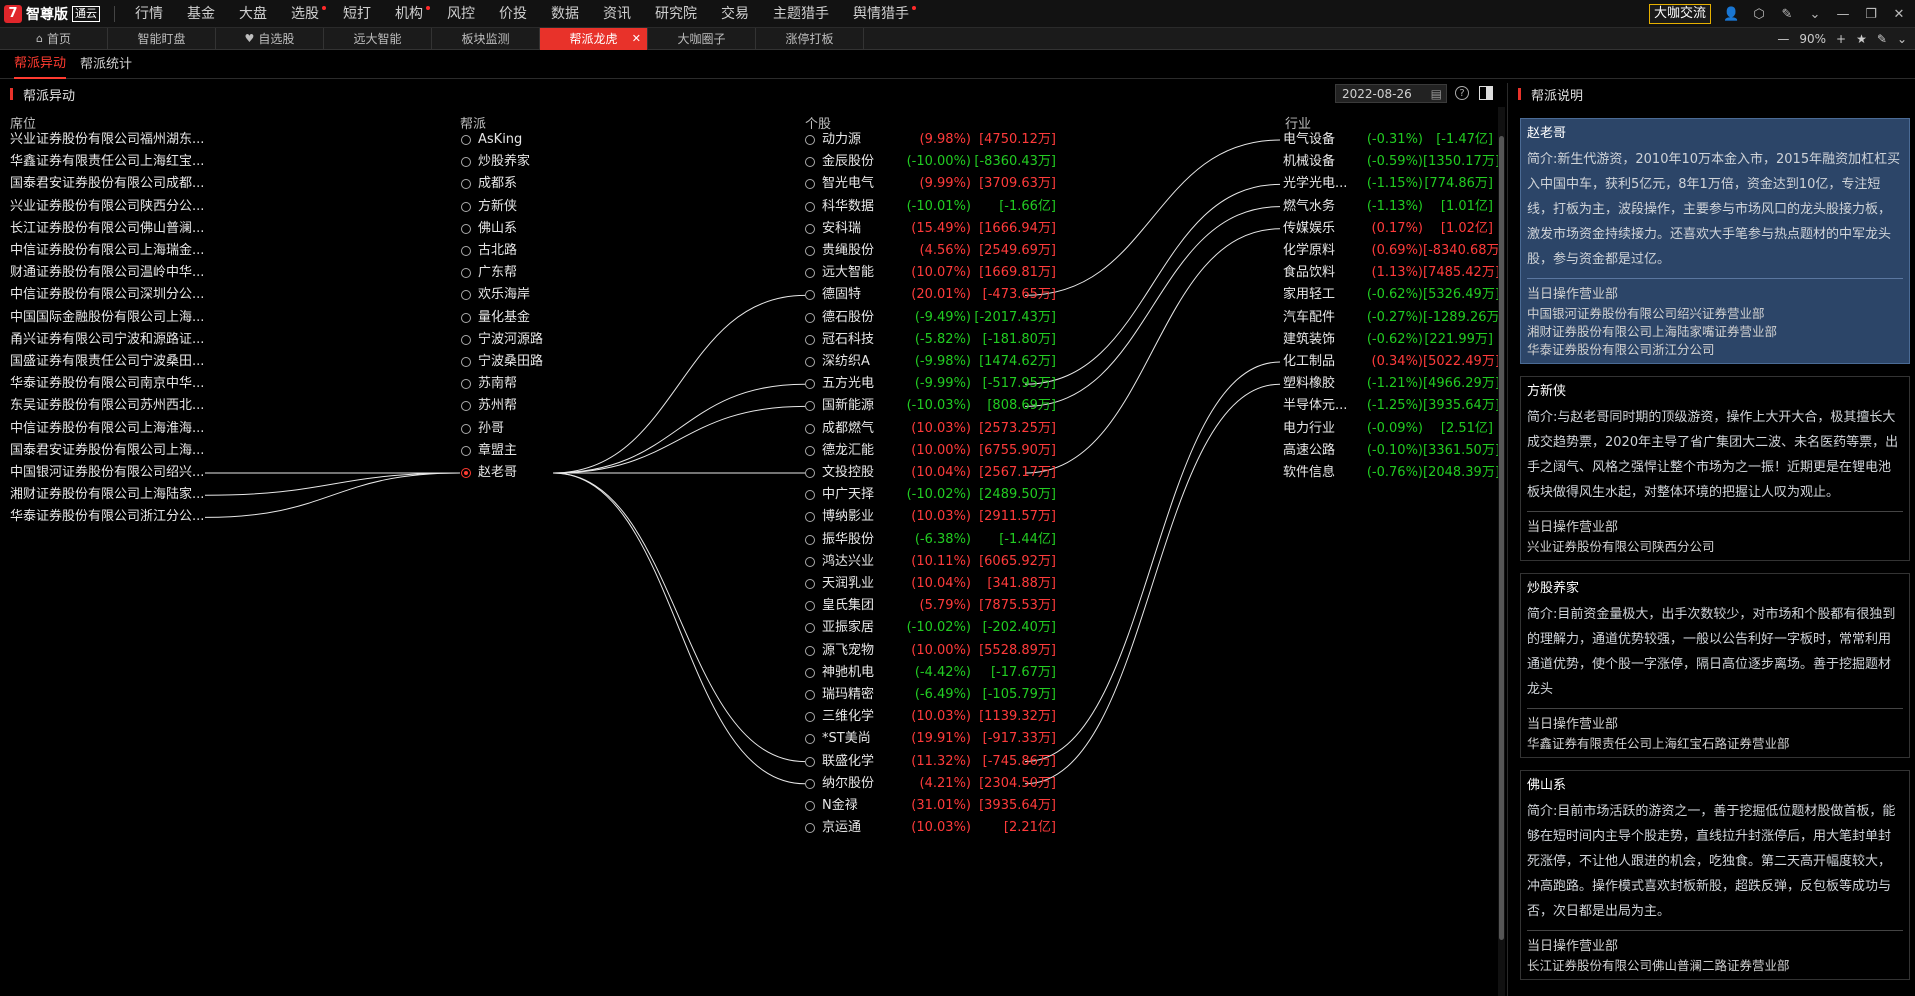 The width and height of the screenshot is (1915, 996). I want to click on branch-item: 华泰证券股份有限公司浙江分公司, so click(1715, 350).